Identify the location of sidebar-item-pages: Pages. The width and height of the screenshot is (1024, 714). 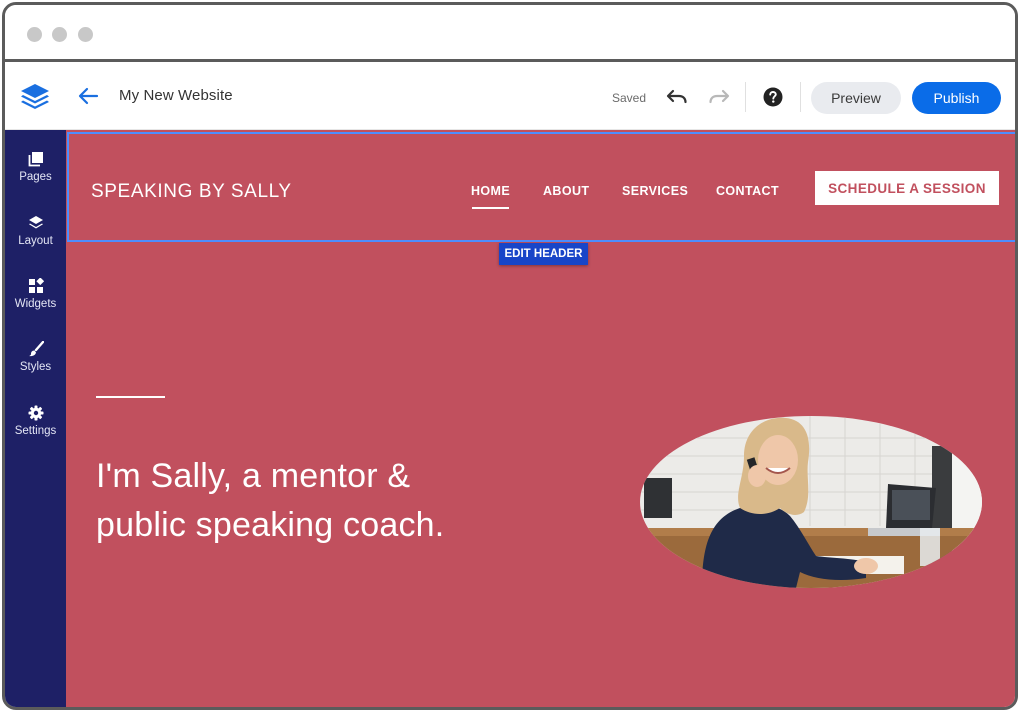
(35, 176).